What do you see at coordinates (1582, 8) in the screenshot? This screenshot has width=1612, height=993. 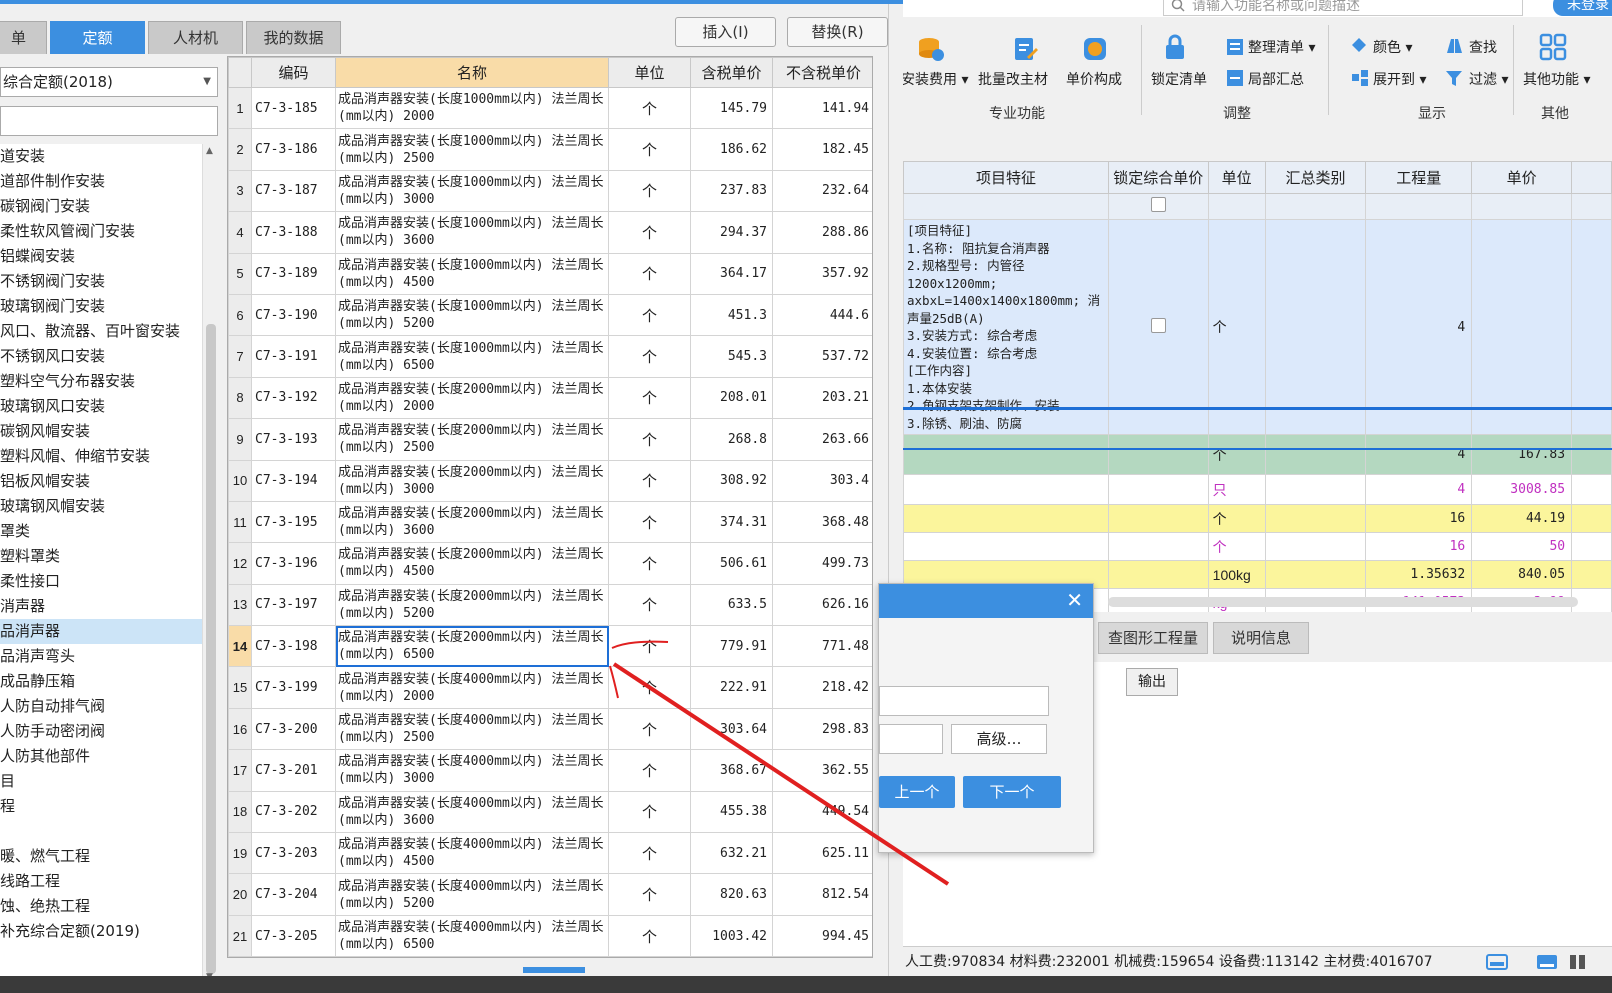 I see `login-button: 未登录` at bounding box center [1582, 8].